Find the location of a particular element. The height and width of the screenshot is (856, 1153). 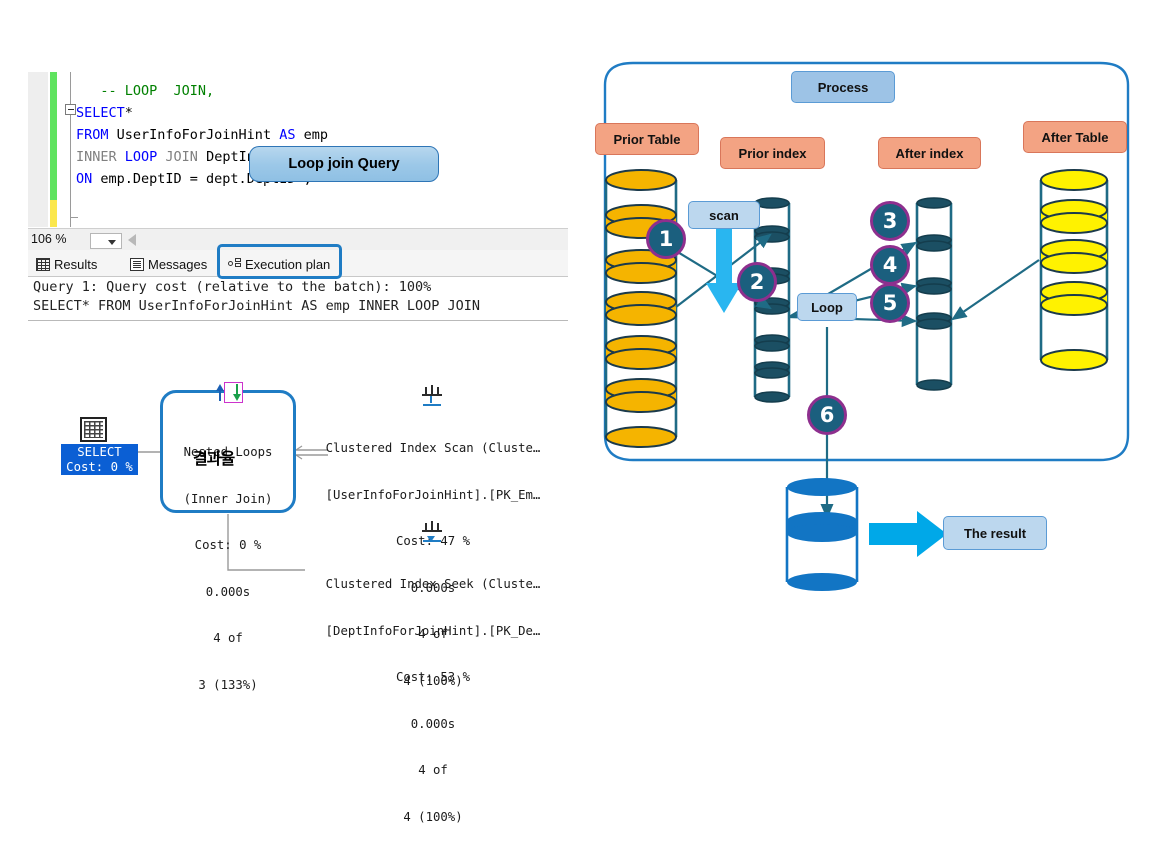

cik-line-4: 0.000s is located at coordinates (433, 723).